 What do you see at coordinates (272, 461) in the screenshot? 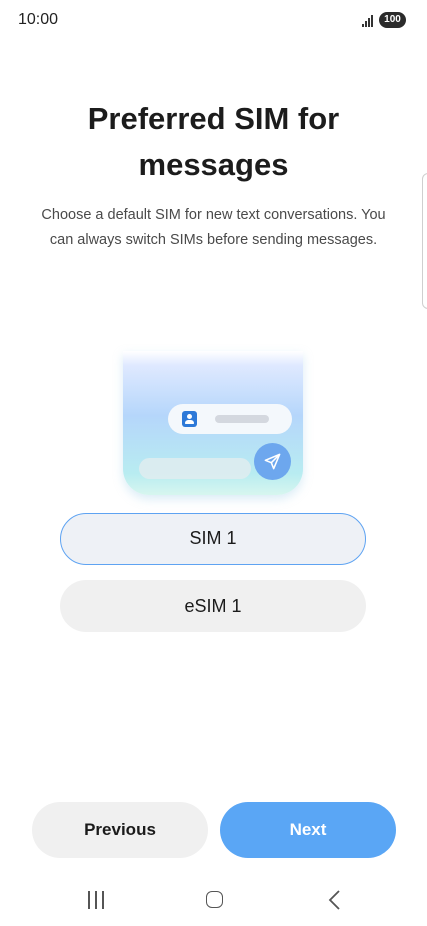
I see `send-icon` at bounding box center [272, 461].